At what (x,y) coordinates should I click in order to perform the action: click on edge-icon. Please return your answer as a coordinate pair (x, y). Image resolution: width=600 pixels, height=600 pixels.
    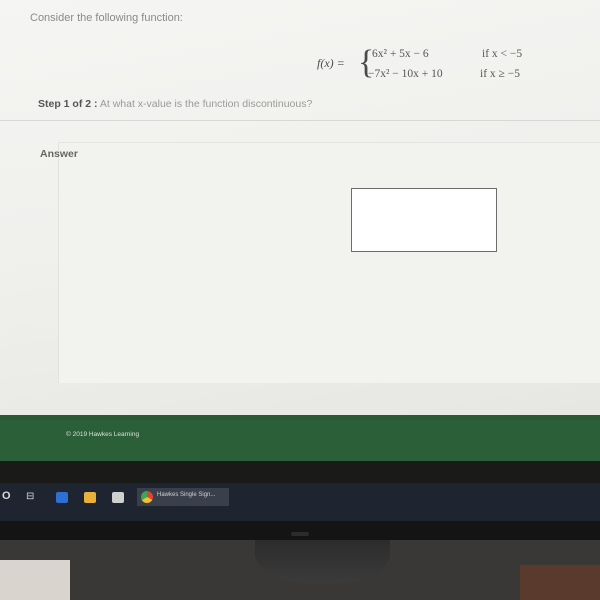
    Looking at the image, I should click on (62, 497).